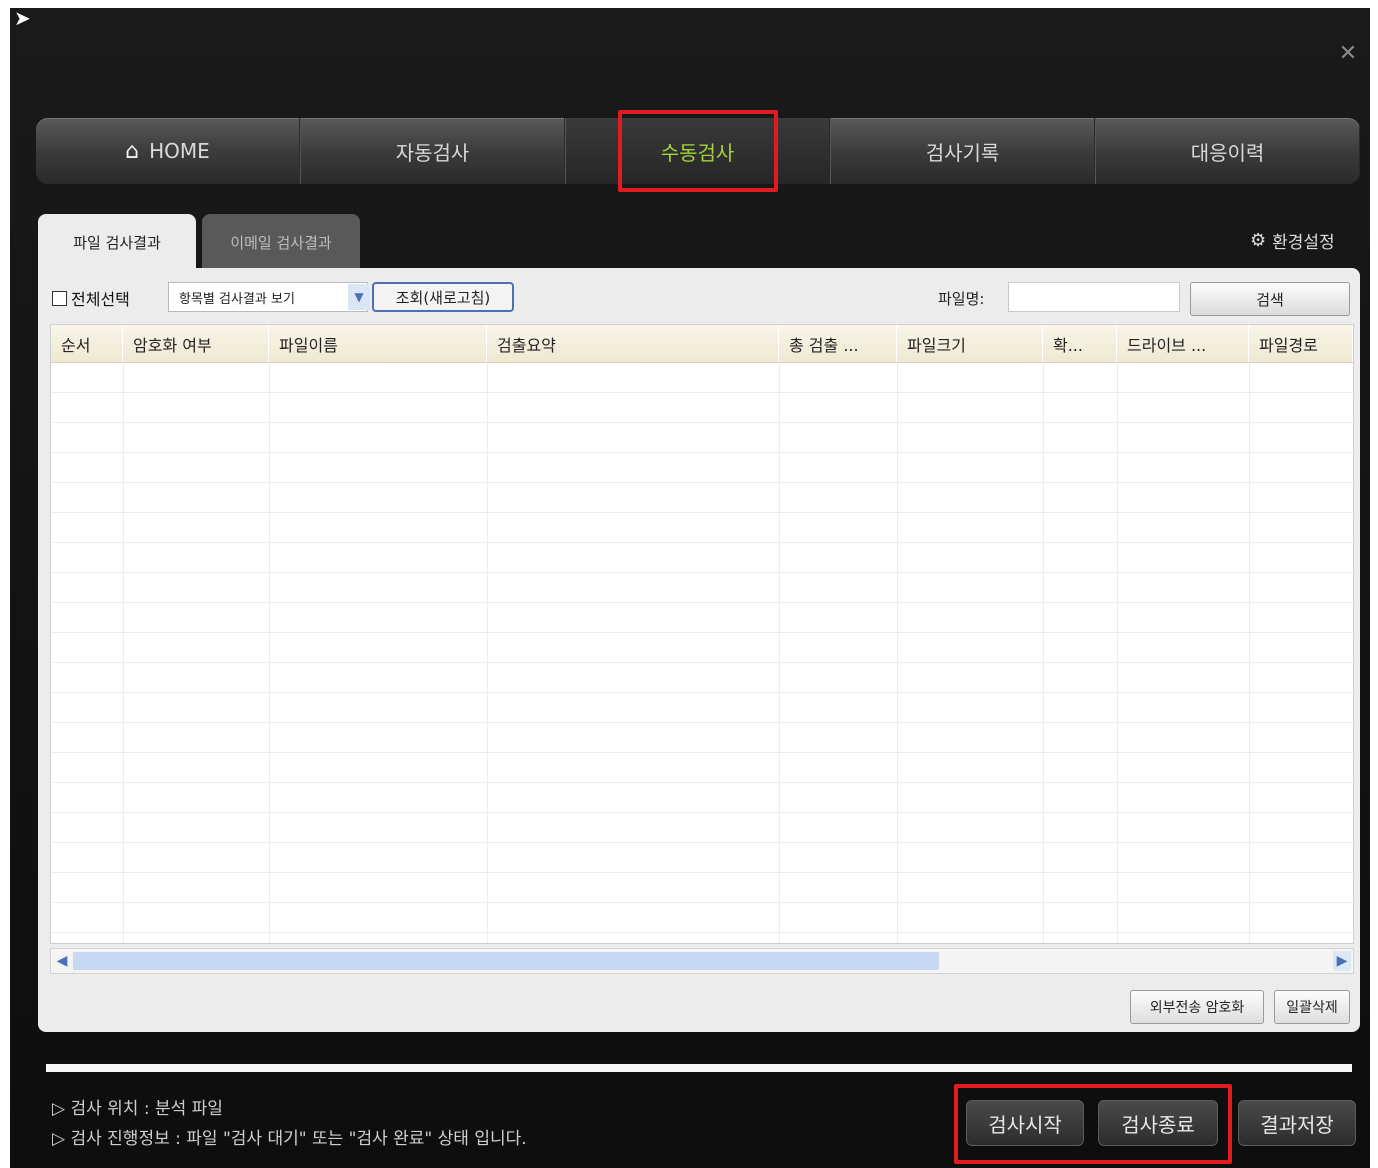 The width and height of the screenshot is (1378, 1168). What do you see at coordinates (62, 961) in the screenshot?
I see `chevron-left-icon: ◀` at bounding box center [62, 961].